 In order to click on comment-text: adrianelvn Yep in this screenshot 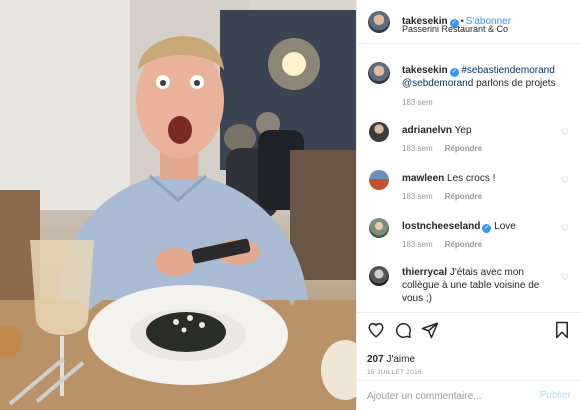, I will do `click(437, 130)`.